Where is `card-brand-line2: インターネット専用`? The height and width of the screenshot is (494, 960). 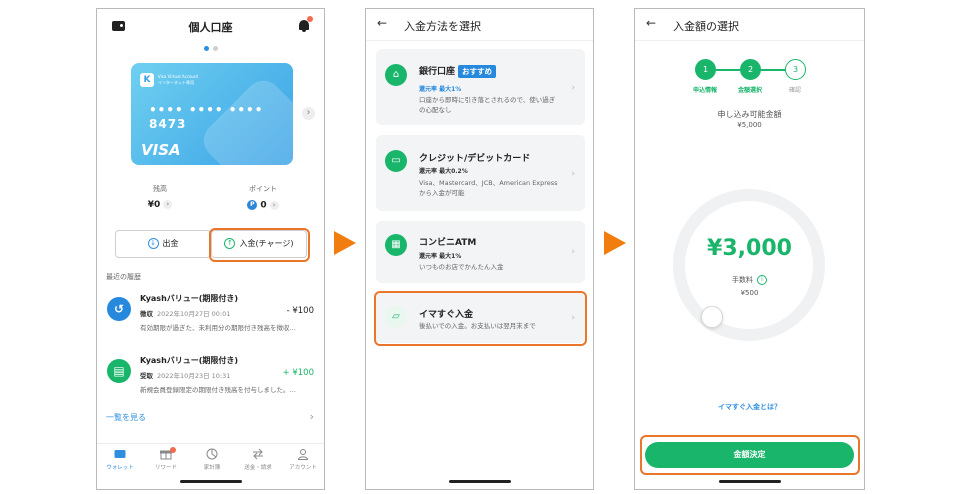
card-brand-line2: インターネット専用 is located at coordinates (176, 82).